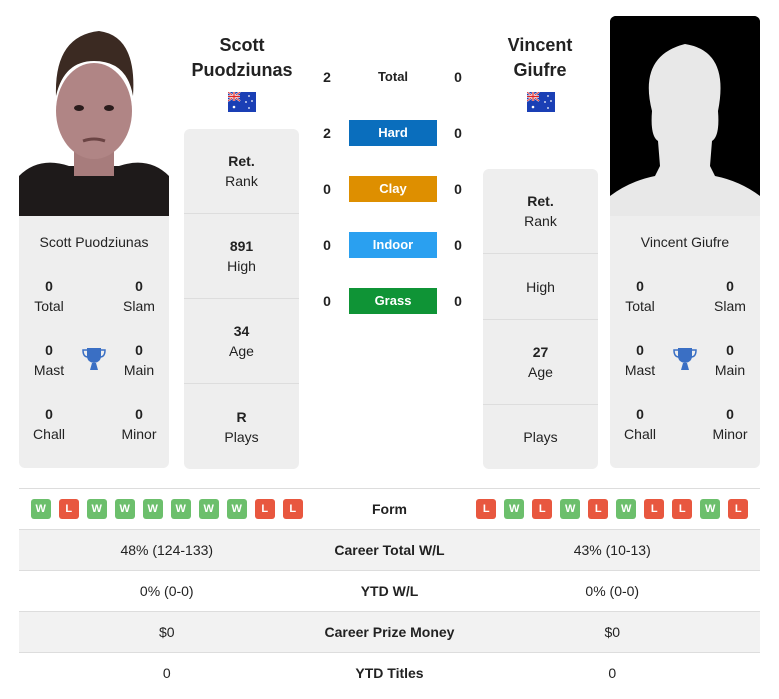  I want to click on player1-h2h-total: 2, so click(327, 77).